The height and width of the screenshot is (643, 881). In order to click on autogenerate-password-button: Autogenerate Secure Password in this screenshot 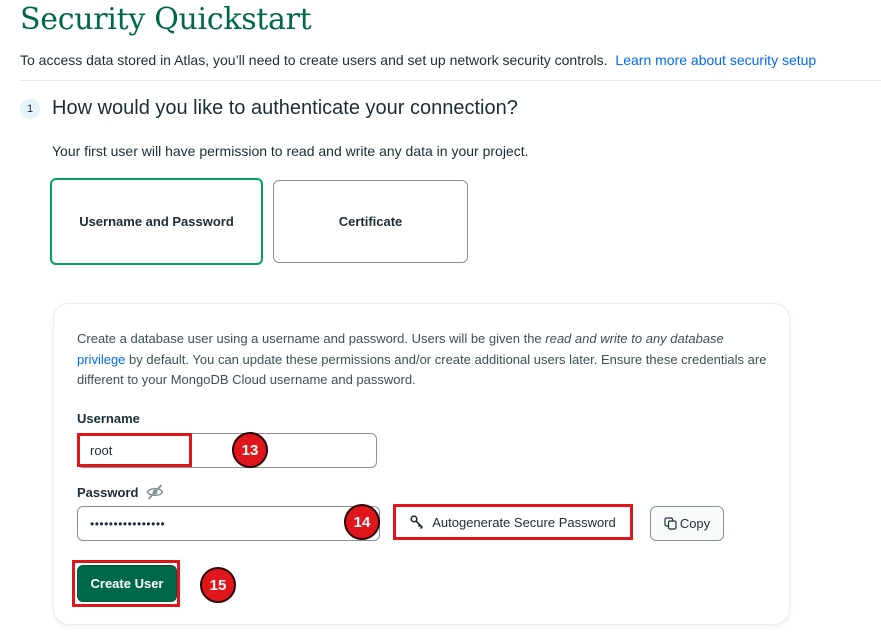, I will do `click(513, 522)`.